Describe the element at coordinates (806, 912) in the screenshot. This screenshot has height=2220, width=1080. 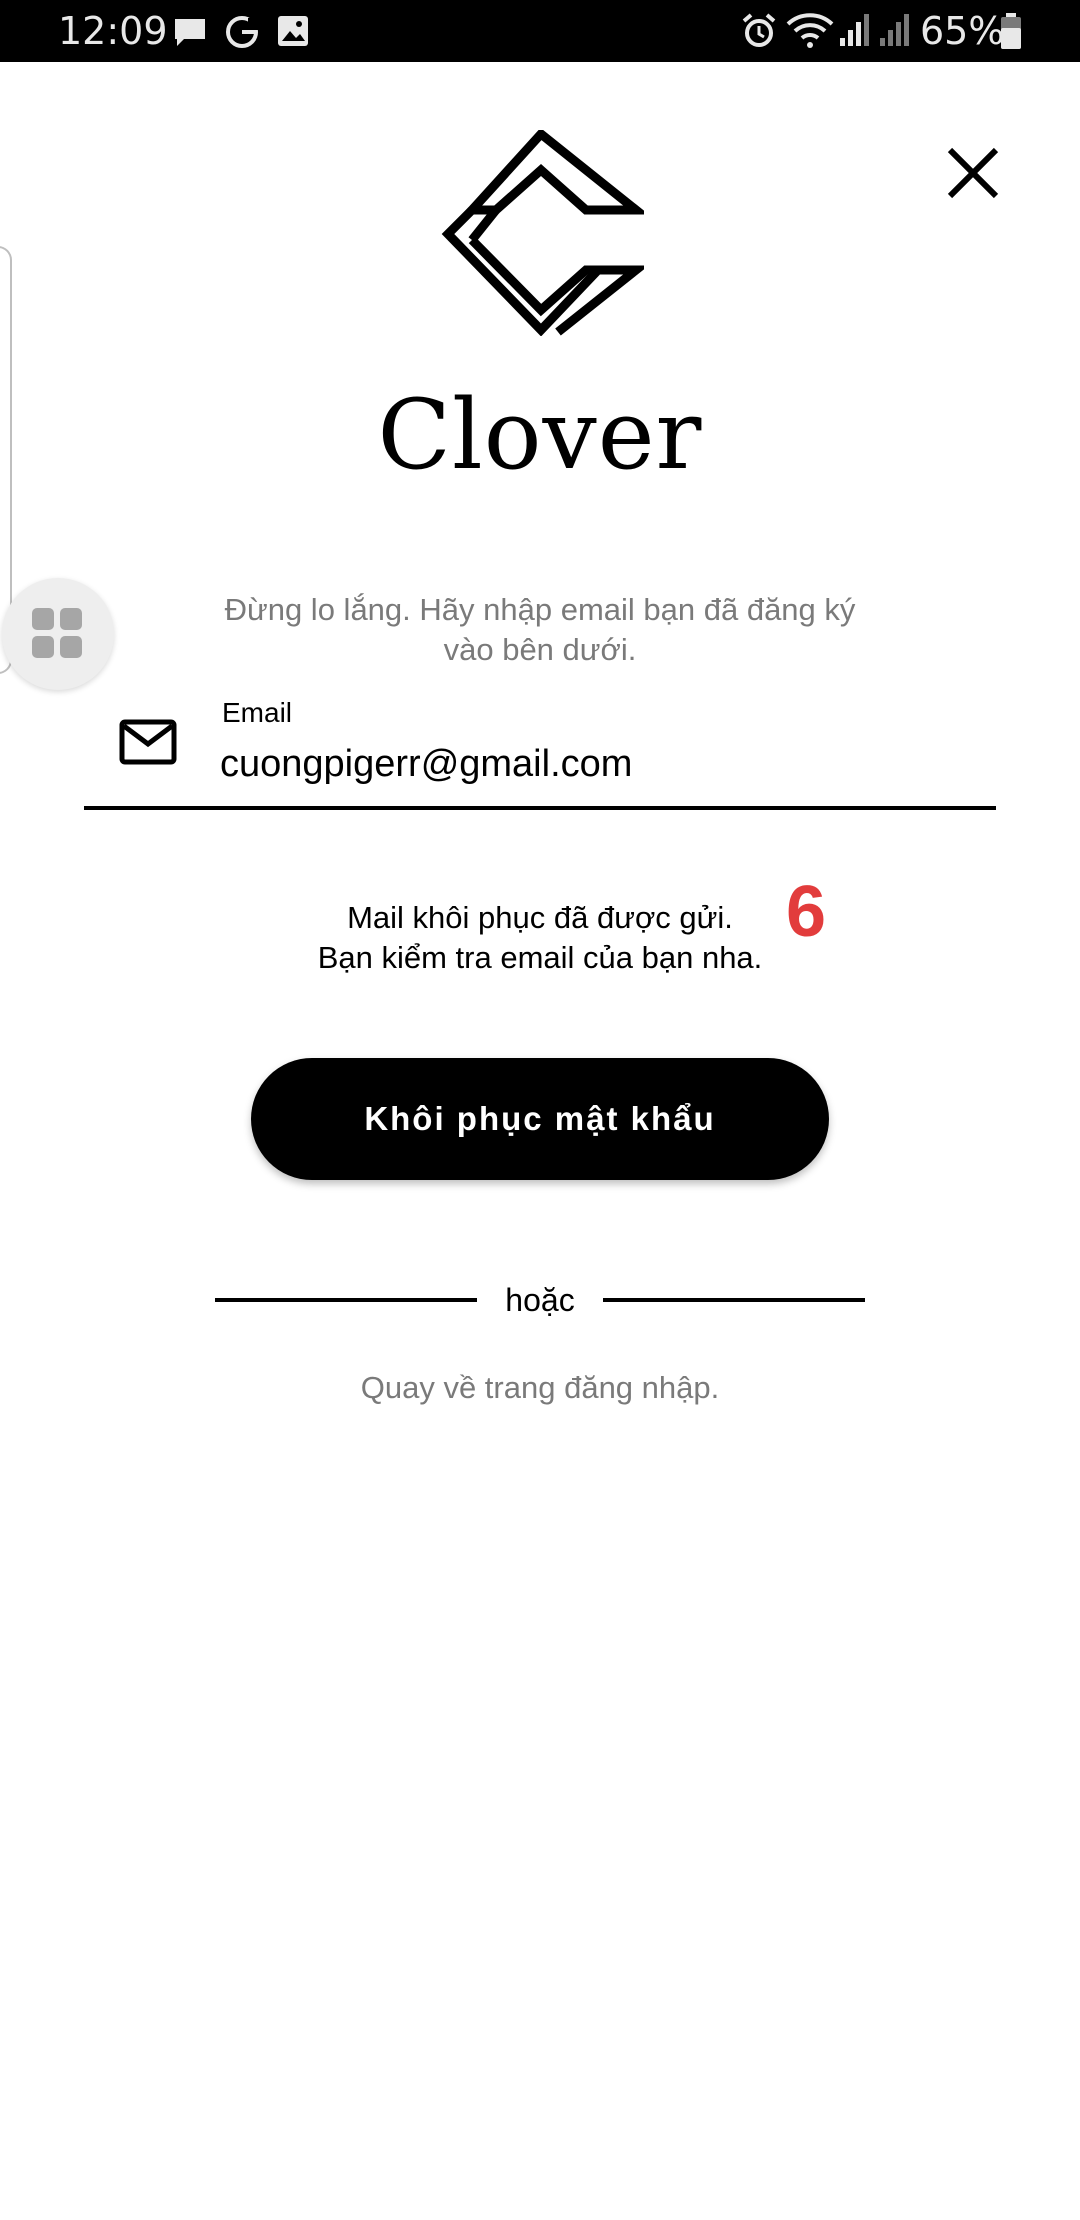
I see `step-annotation: 6` at that location.